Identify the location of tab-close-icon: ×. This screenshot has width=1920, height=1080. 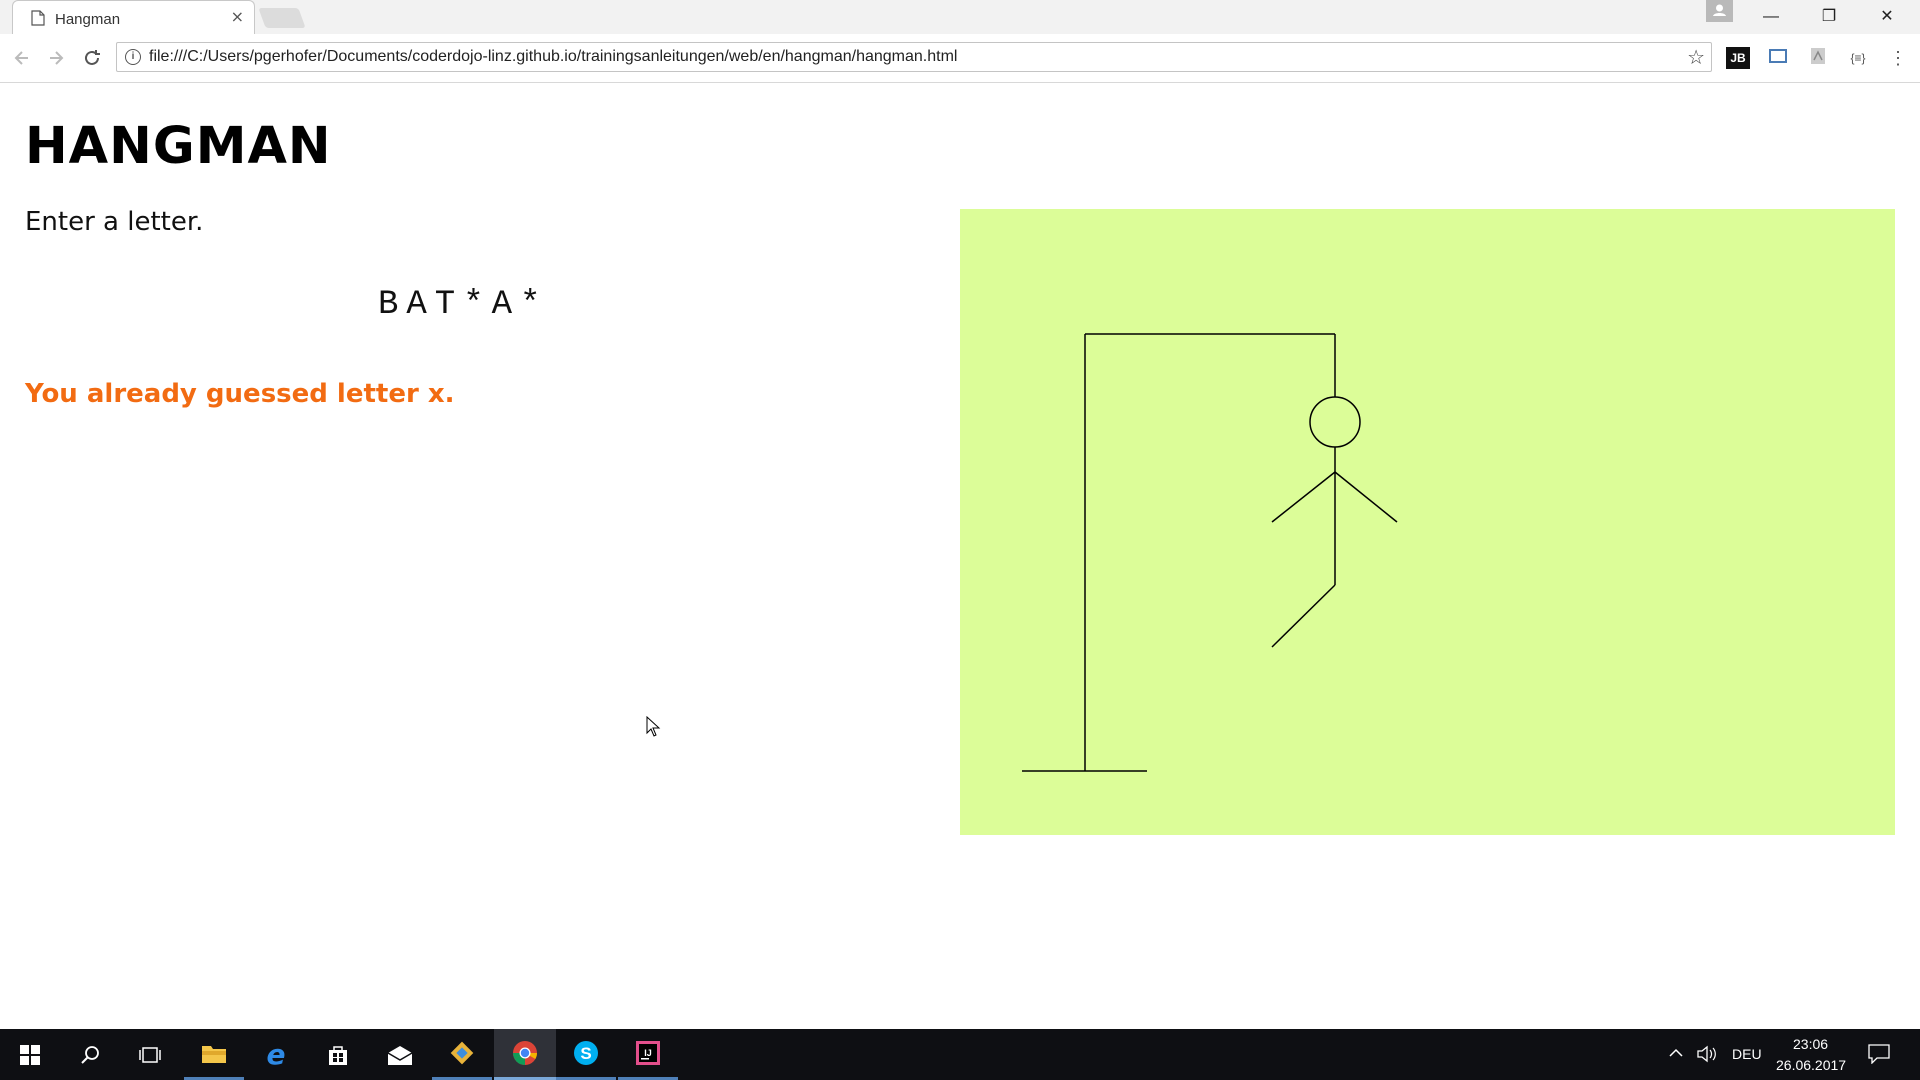
(237, 17).